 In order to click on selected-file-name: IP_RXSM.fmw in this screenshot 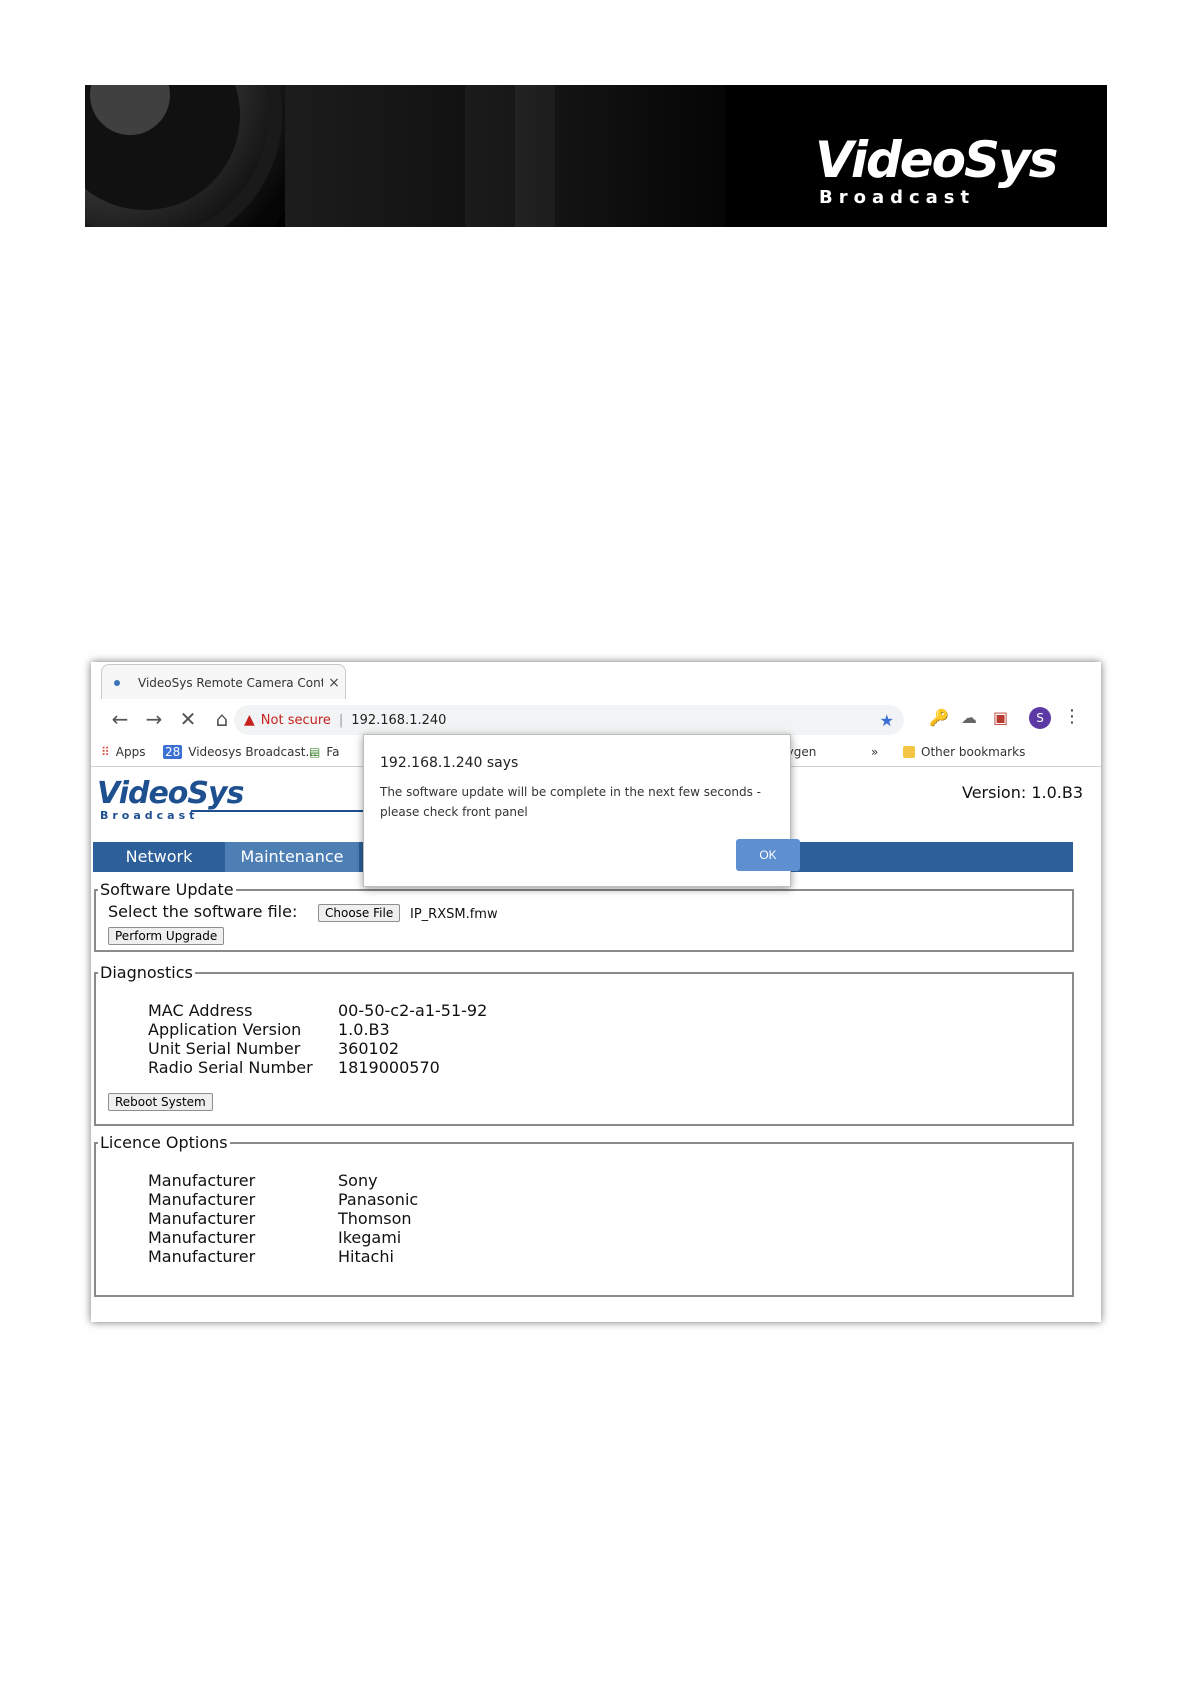, I will do `click(454, 914)`.